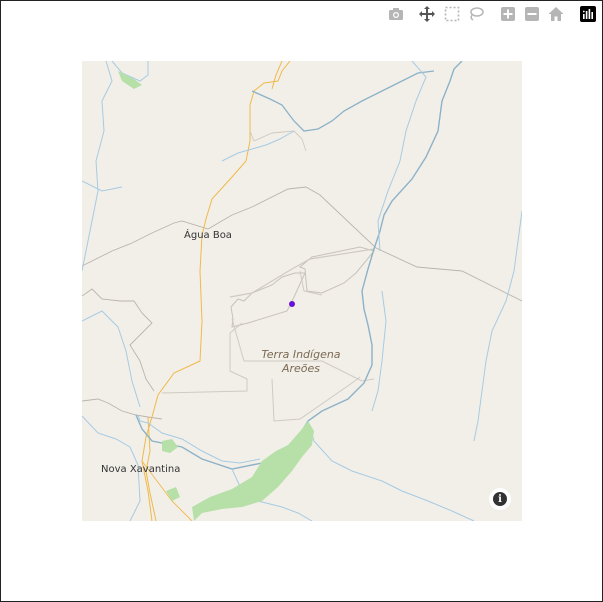  What do you see at coordinates (556, 14) in the screenshot?
I see `reset-view-icon` at bounding box center [556, 14].